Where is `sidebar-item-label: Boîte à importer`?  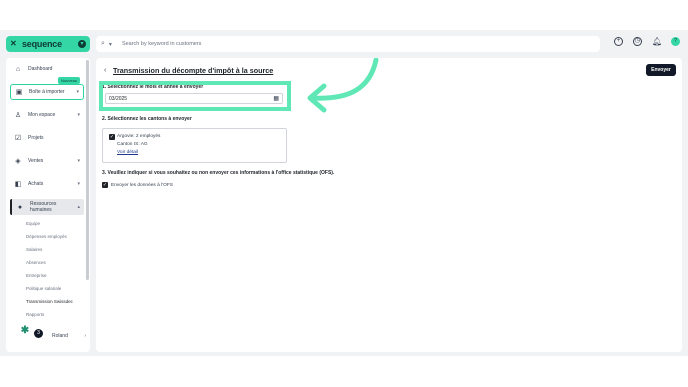
sidebar-item-label: Boîte à importer is located at coordinates (47, 92).